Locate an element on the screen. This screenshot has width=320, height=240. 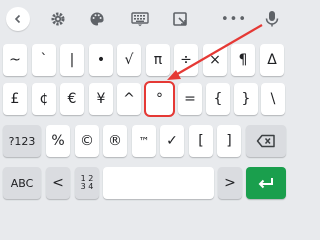
key-abc: ABC is located at coordinates (22, 183).